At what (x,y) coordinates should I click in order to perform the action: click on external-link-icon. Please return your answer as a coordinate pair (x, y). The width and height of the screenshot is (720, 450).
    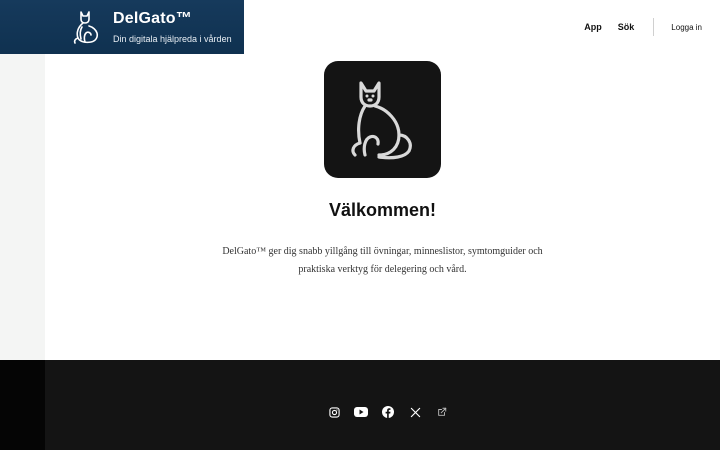
    Looking at the image, I should click on (442, 412).